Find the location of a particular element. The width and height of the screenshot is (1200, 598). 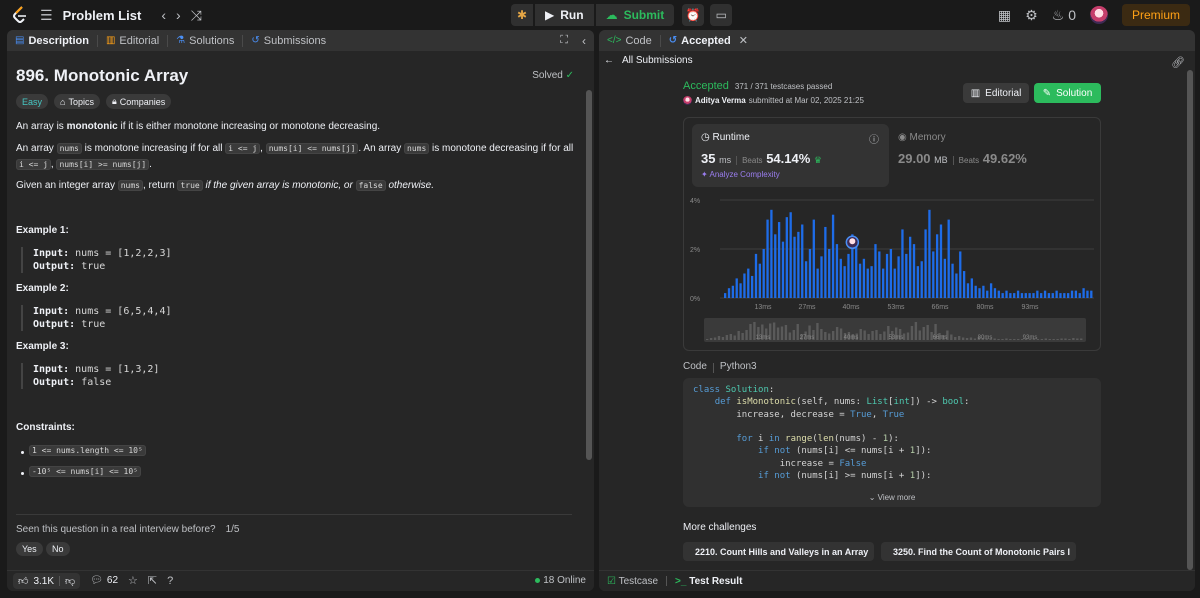

companies-badge: 🔒︎ Companies is located at coordinates (138, 101).